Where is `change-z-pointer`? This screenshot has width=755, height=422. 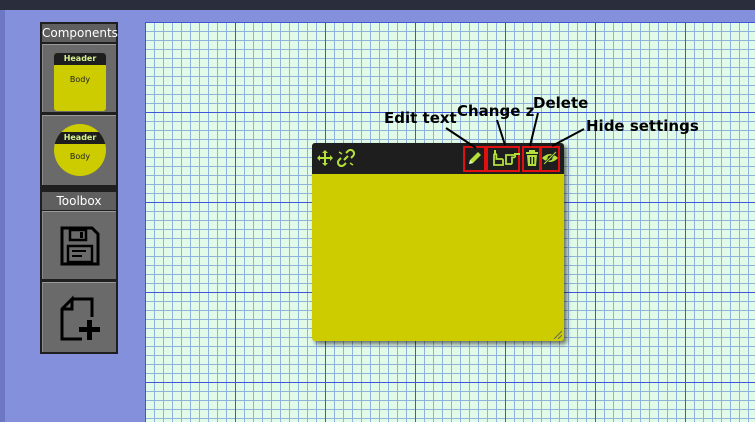 change-z-pointer is located at coordinates (501, 132).